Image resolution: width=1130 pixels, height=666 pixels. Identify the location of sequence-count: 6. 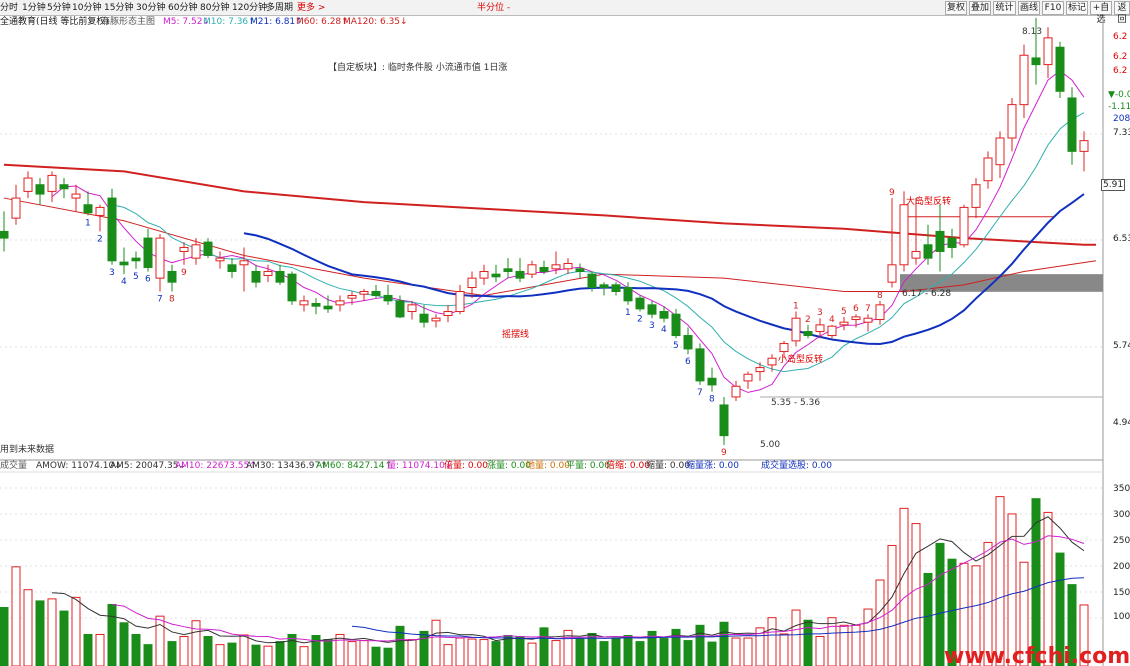
(688, 362).